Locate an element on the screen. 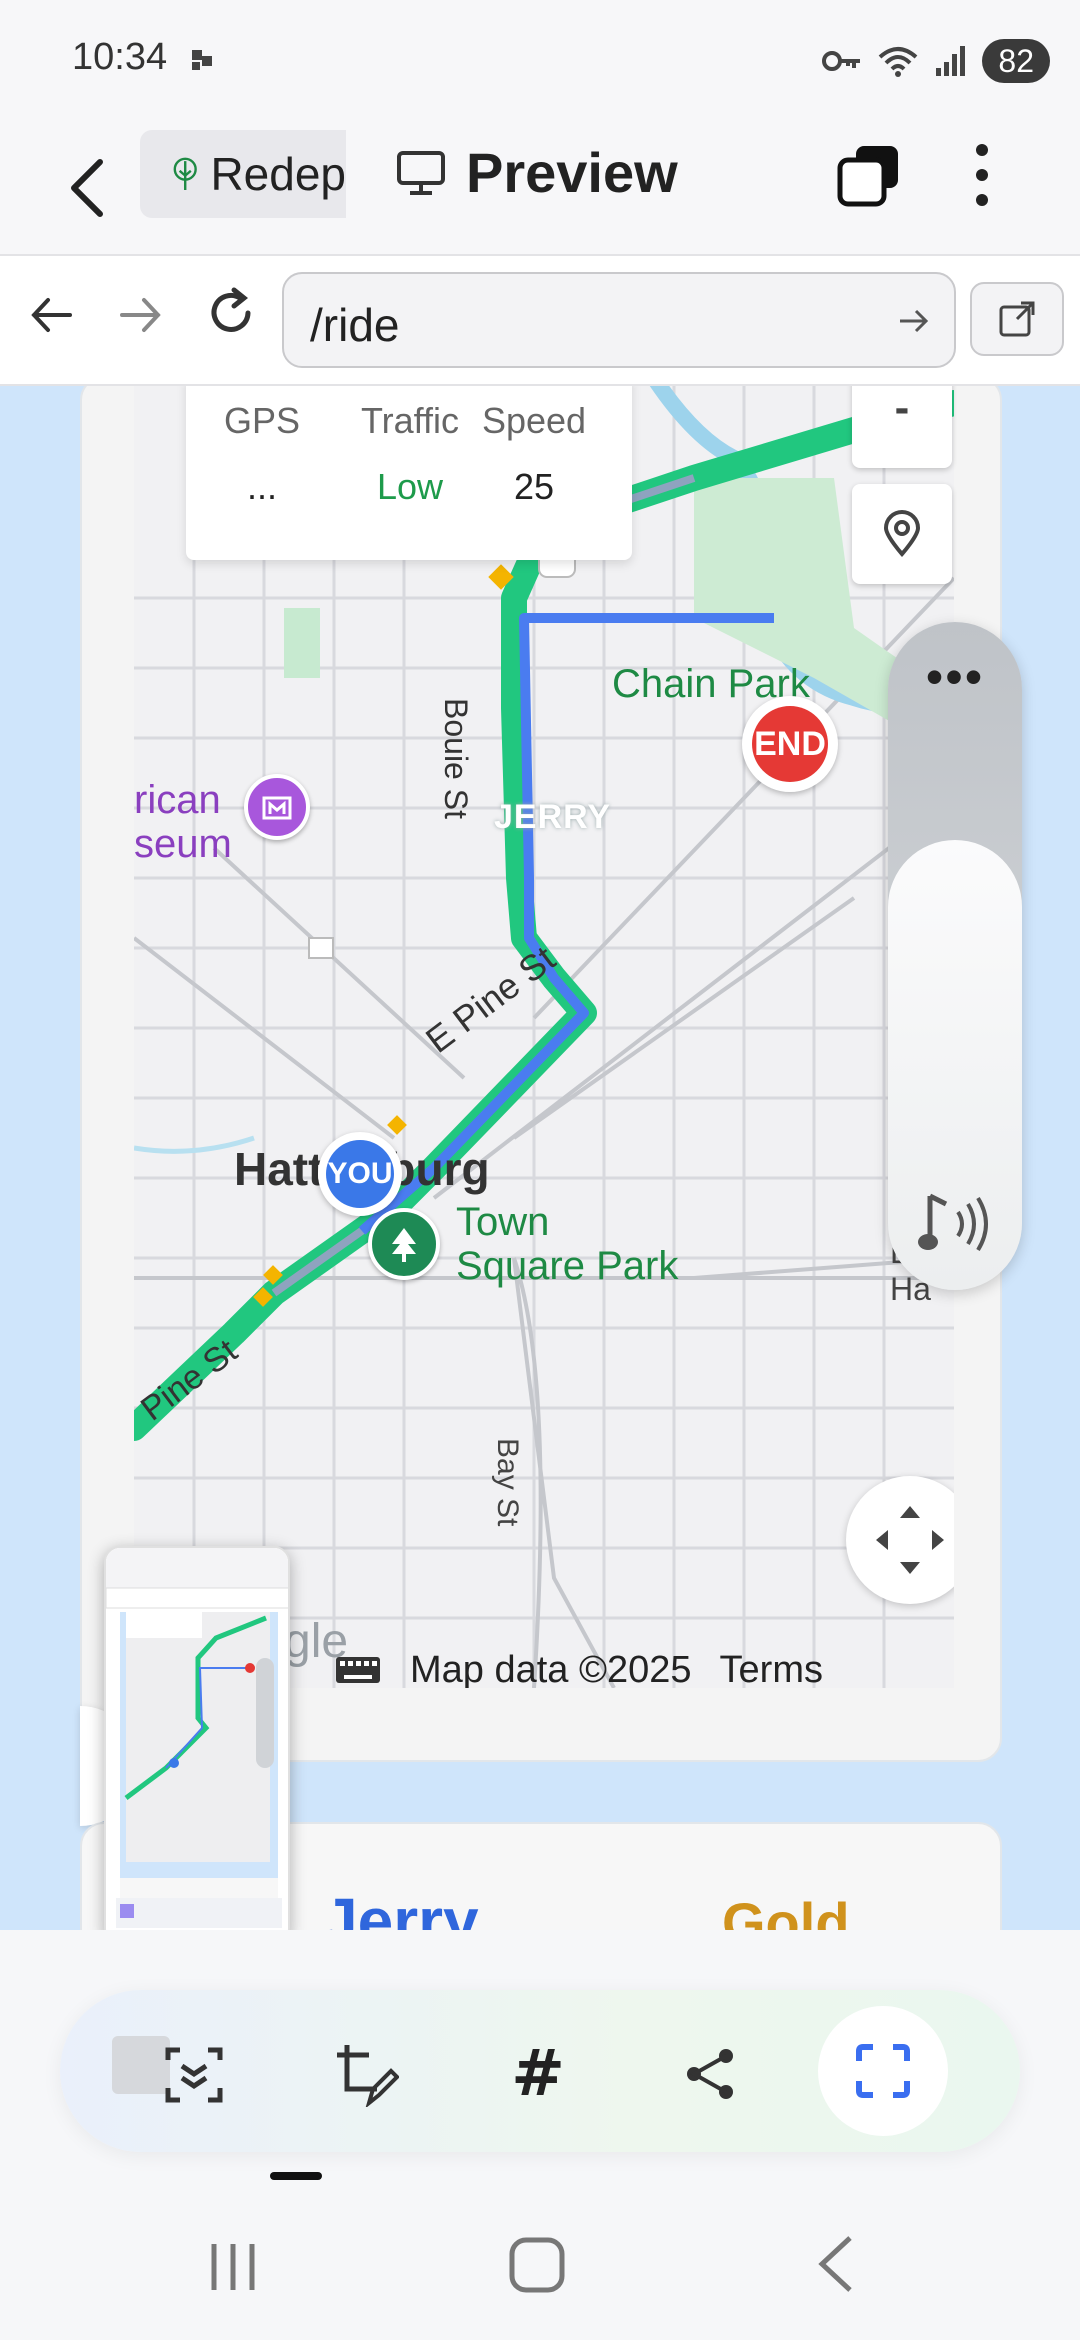 The width and height of the screenshot is (1080, 2340). back-arrow-icon is located at coordinates (90, 188).